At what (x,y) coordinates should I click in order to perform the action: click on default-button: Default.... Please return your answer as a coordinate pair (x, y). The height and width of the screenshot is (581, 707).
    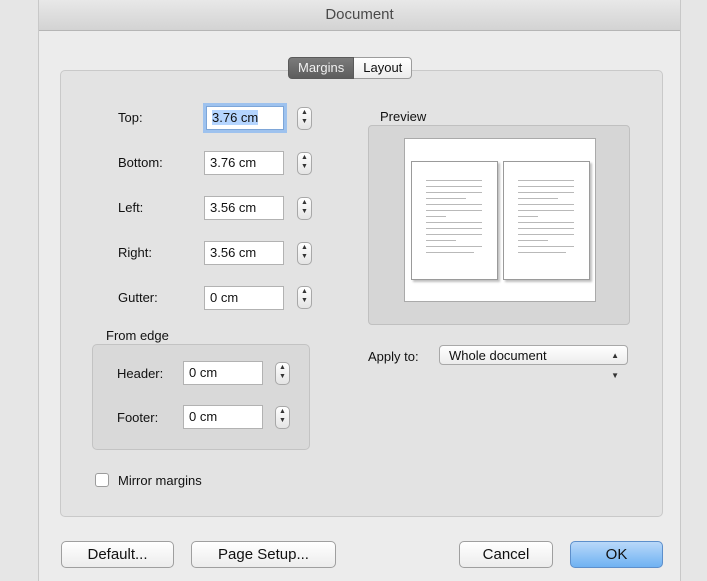
    Looking at the image, I should click on (117, 554).